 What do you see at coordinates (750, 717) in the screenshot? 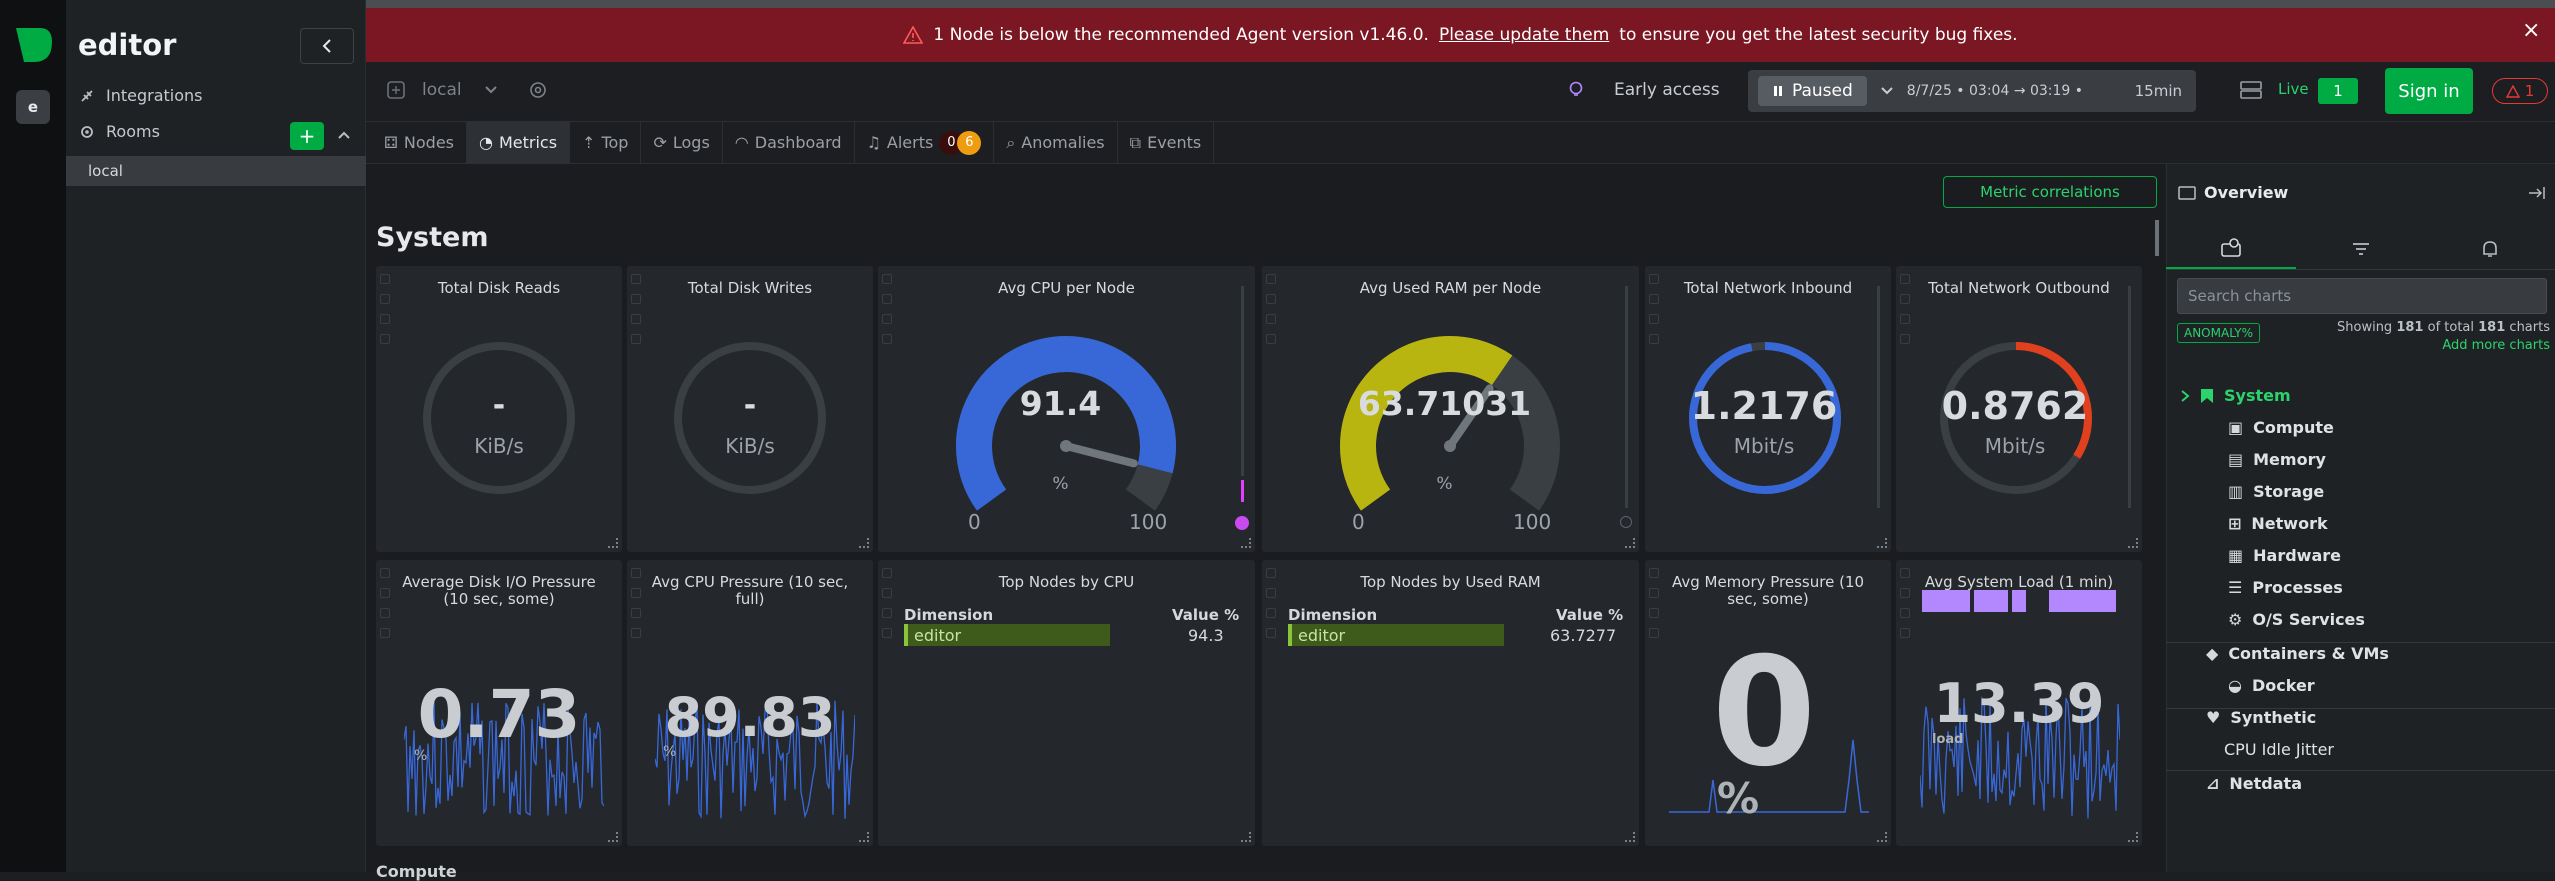
I see `big-value: 89.83` at bounding box center [750, 717].